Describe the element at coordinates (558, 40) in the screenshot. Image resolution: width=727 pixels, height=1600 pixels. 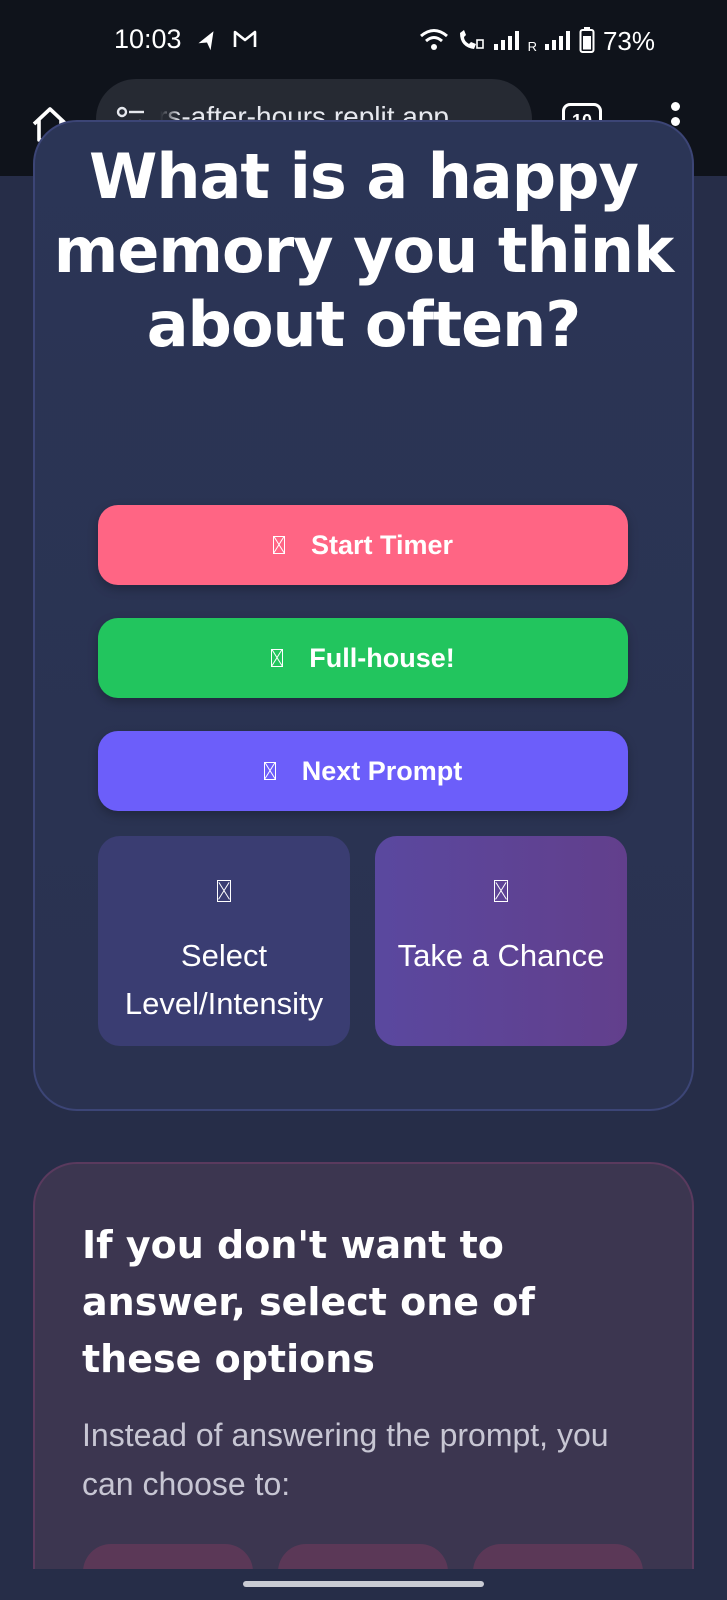
I see `signal-roaming-icon` at that location.